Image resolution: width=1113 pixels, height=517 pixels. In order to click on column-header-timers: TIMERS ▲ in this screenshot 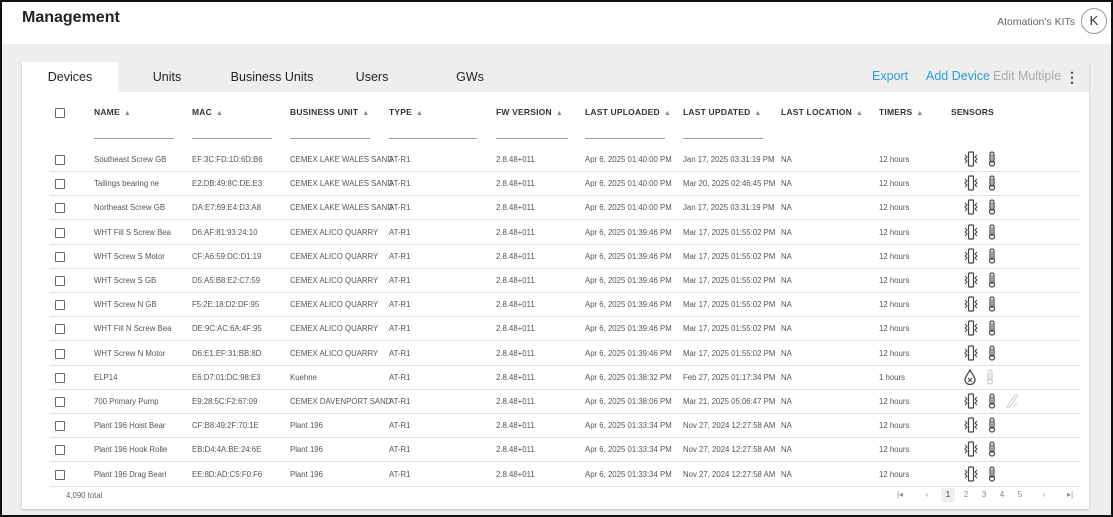, I will do `click(901, 112)`.